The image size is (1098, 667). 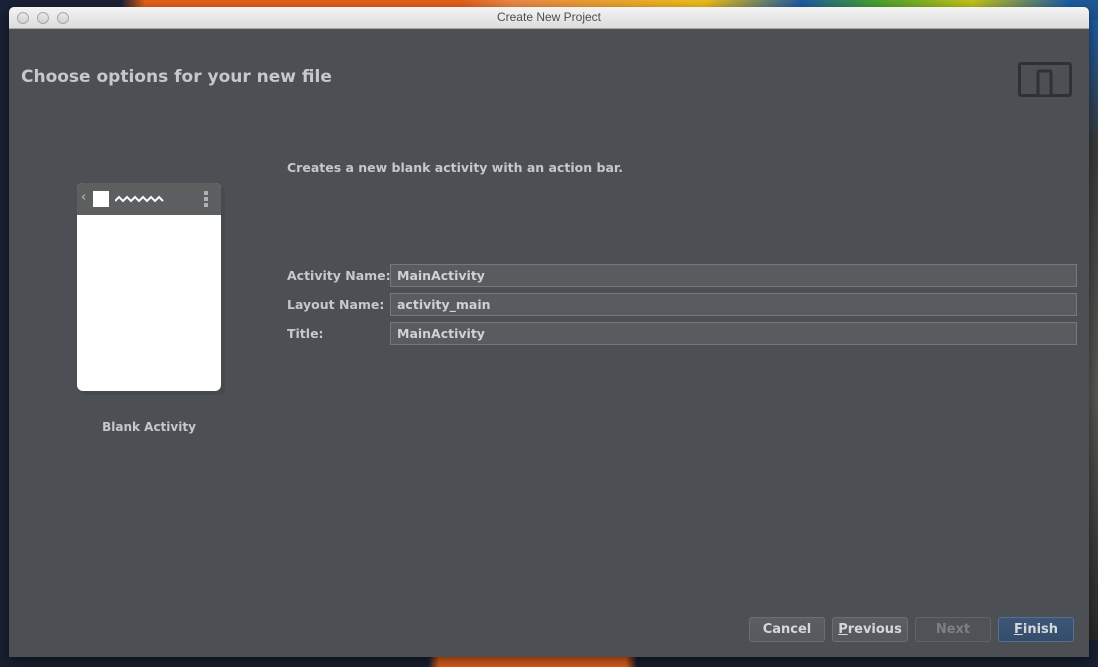 What do you see at coordinates (339, 275) in the screenshot?
I see `activity-name-label: Activity Name:` at bounding box center [339, 275].